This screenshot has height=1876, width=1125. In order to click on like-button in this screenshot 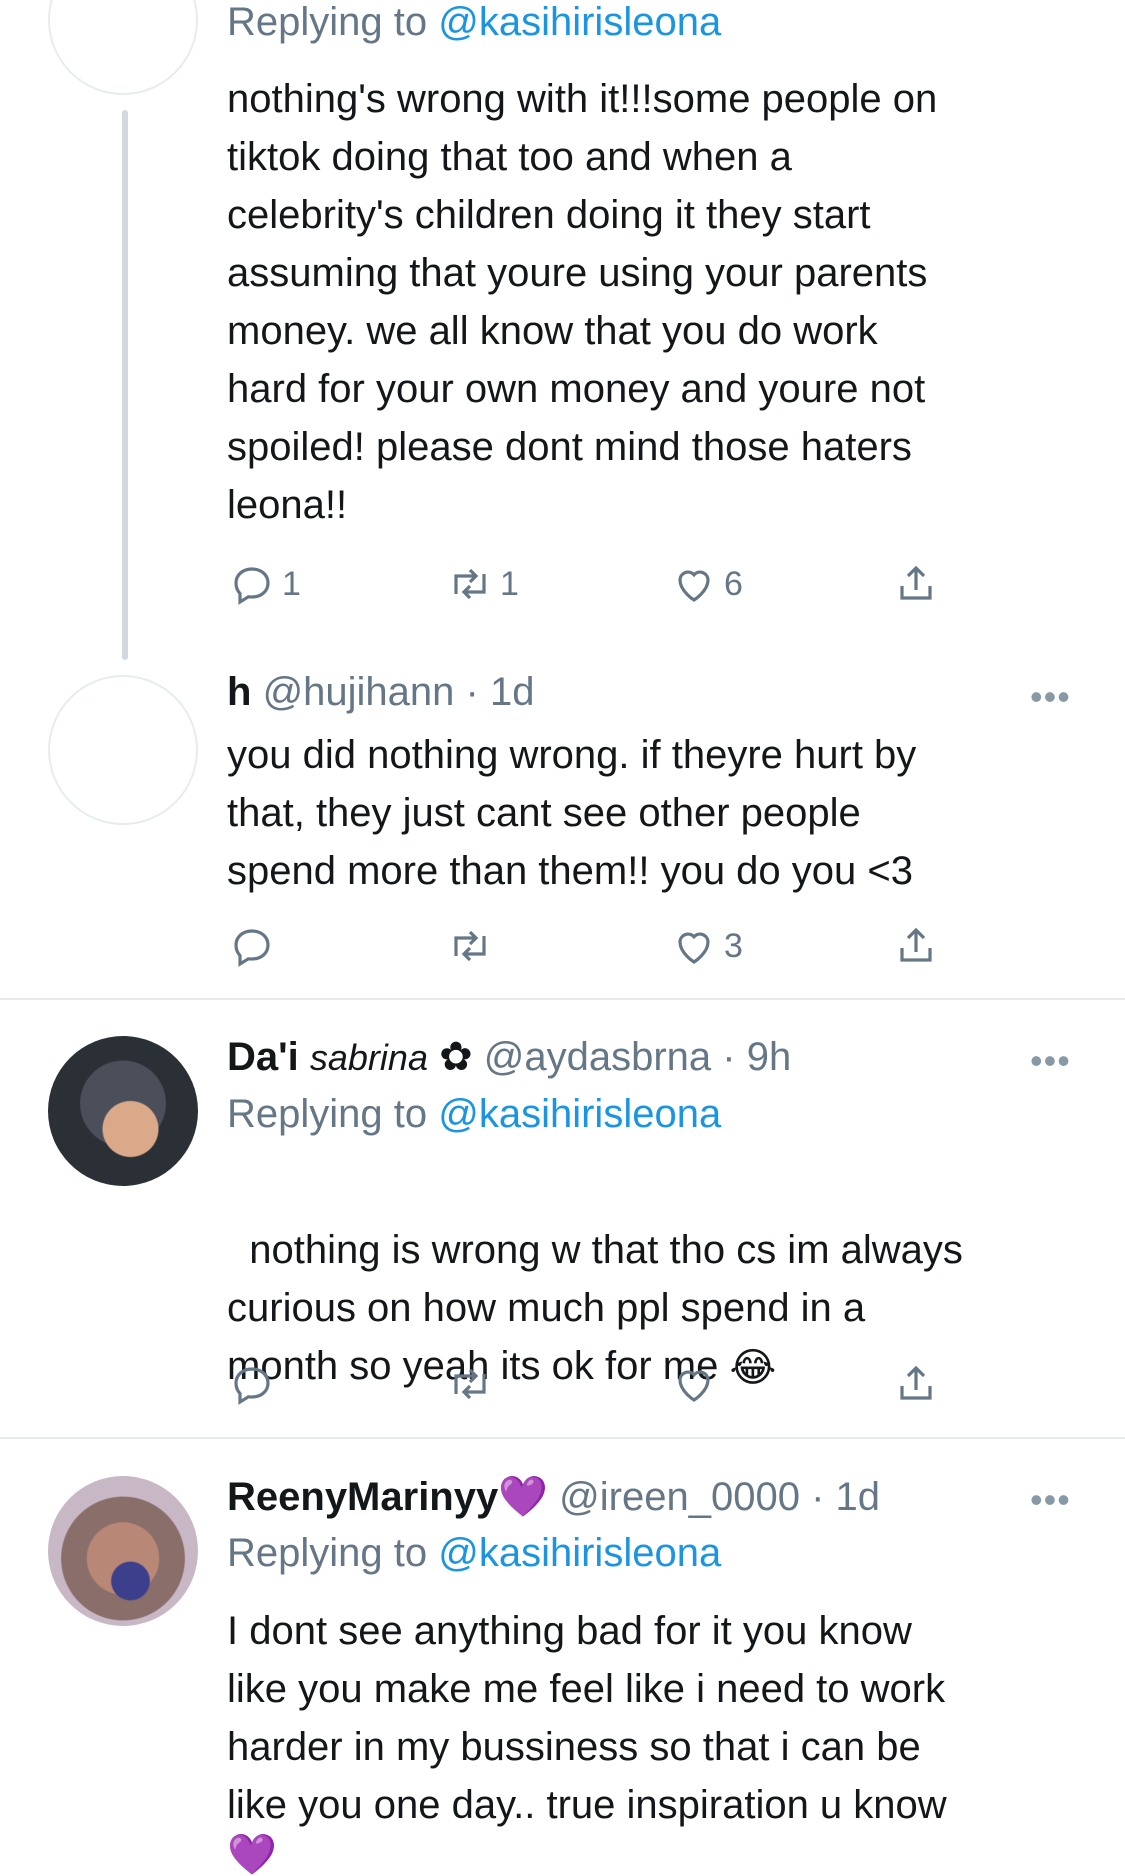, I will do `click(697, 1384)`.